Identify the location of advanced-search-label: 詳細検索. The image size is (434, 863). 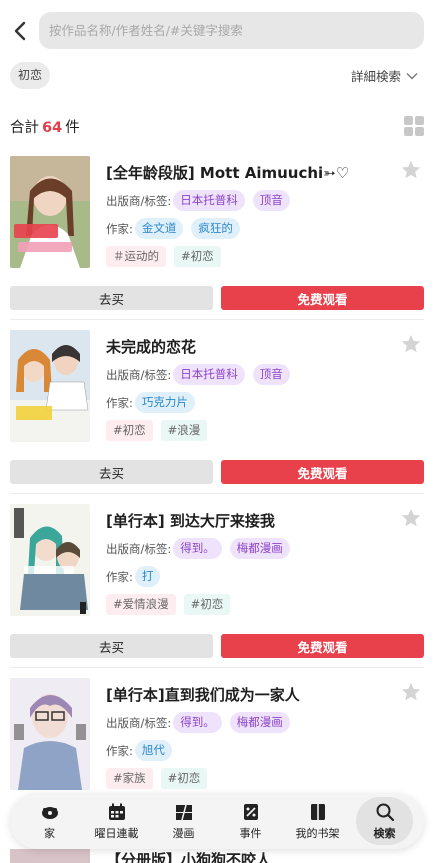
(375, 76).